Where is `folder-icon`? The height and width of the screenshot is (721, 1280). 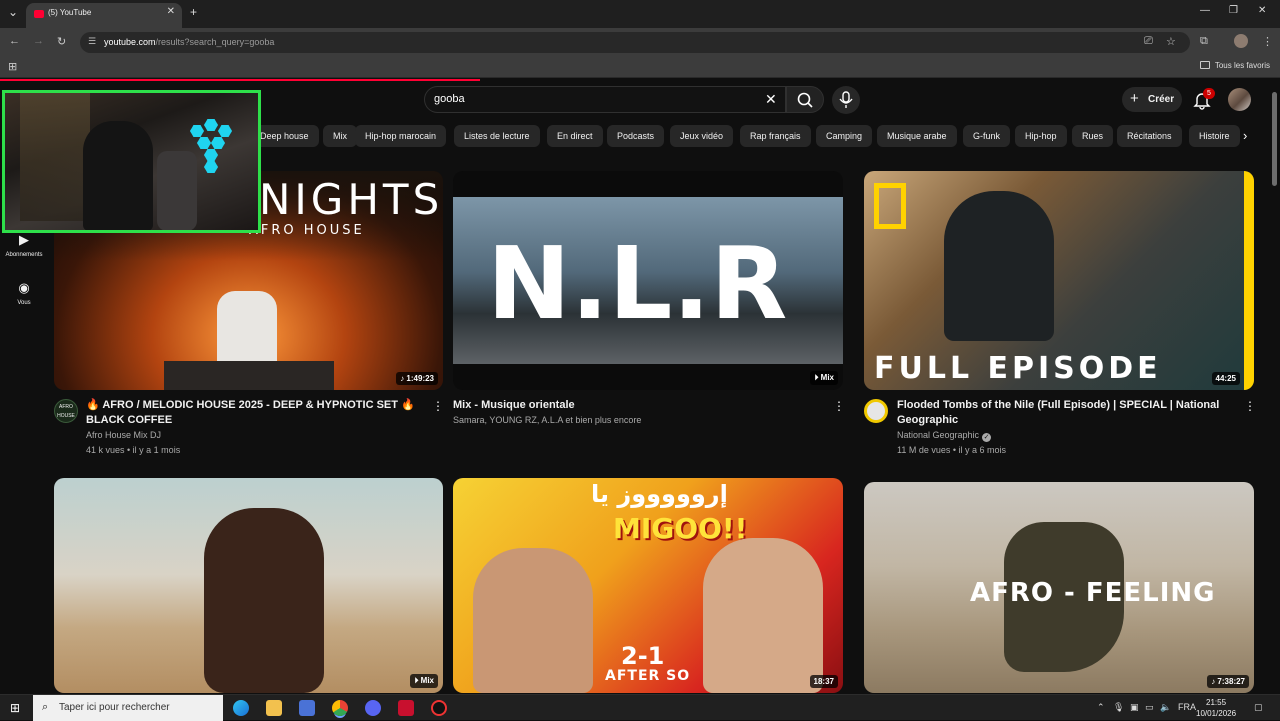 folder-icon is located at coordinates (1204, 65).